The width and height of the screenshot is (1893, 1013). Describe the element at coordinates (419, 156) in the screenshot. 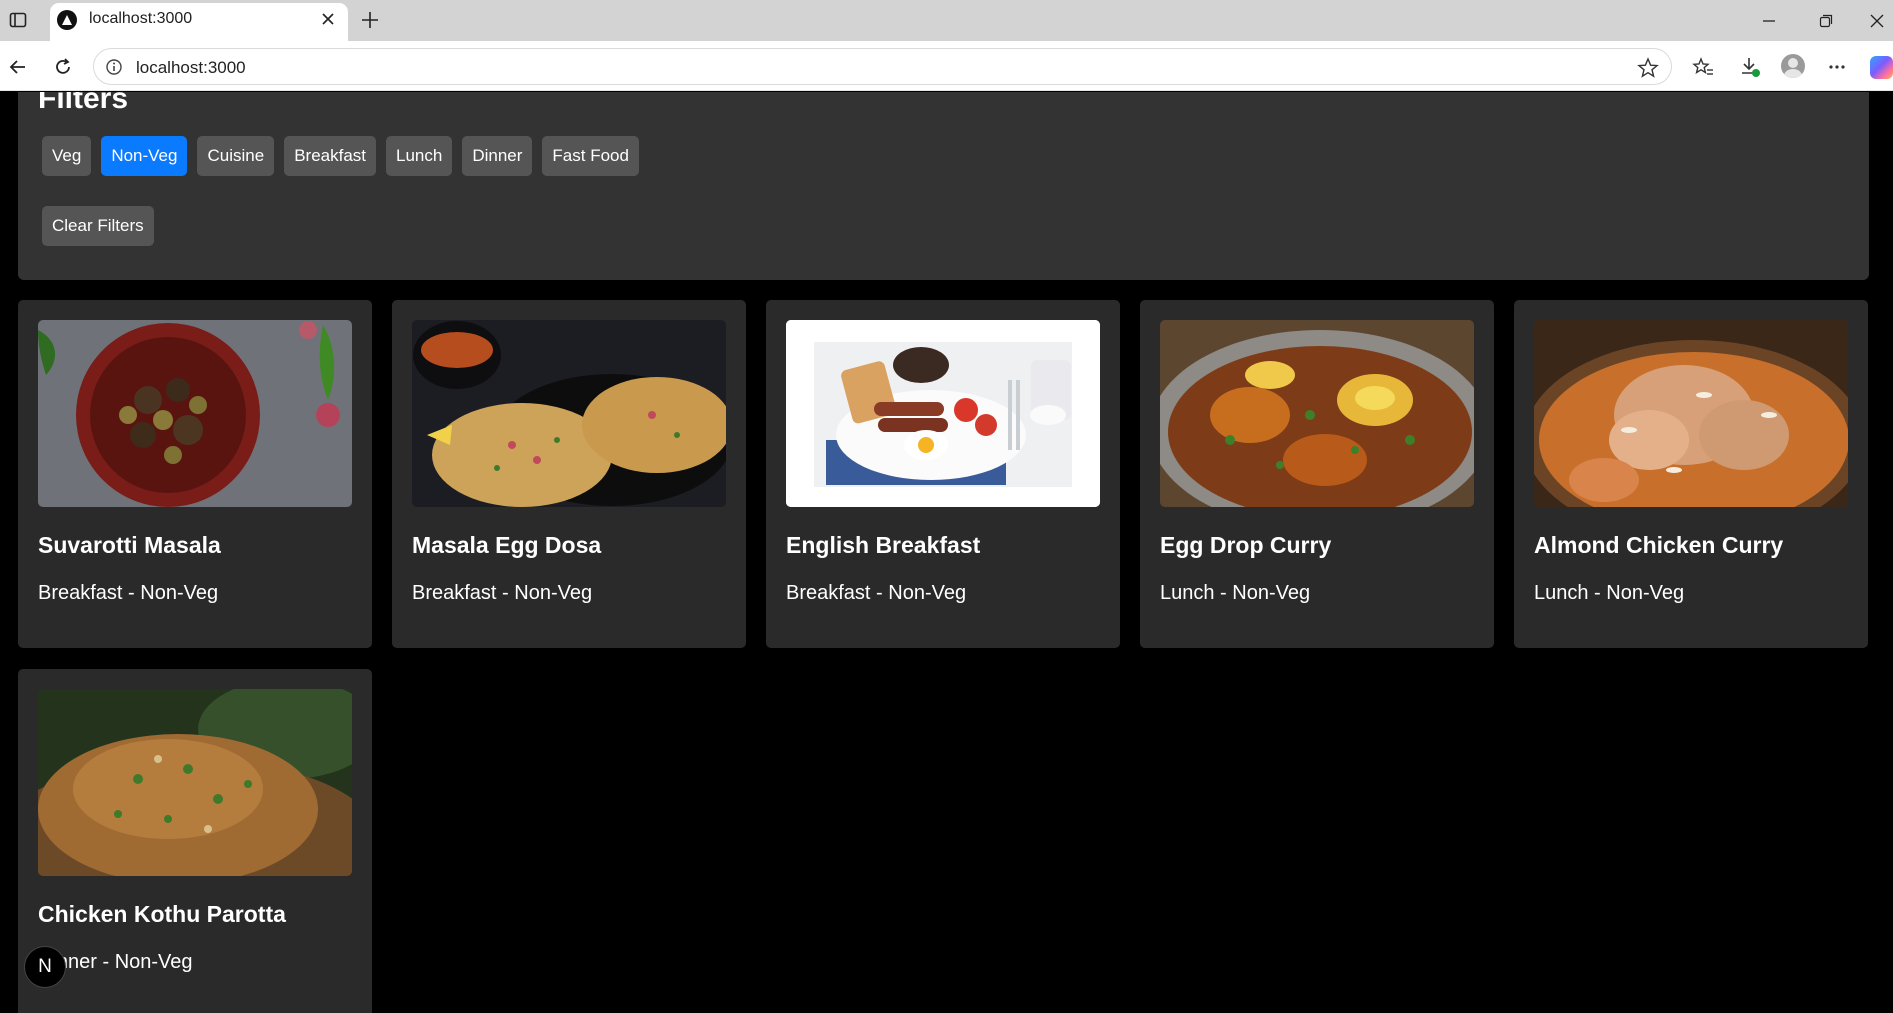

I see `filter-lunch-button: Lunch` at that location.